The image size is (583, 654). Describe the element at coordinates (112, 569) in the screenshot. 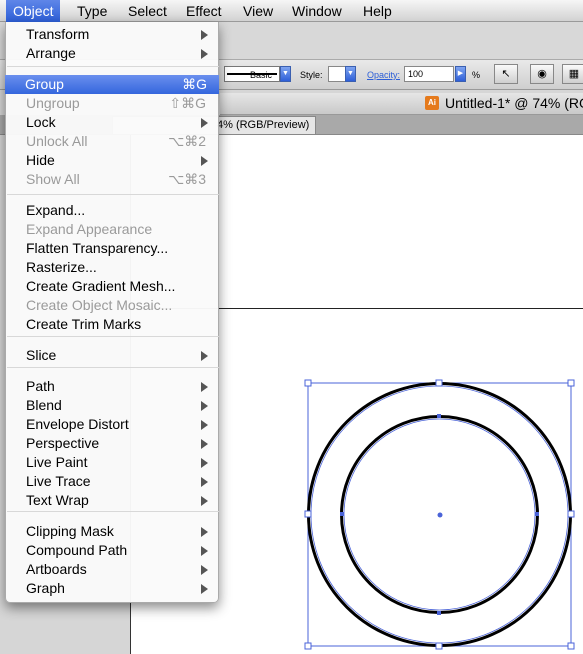

I see `menu-item-artboards: Artboards` at that location.